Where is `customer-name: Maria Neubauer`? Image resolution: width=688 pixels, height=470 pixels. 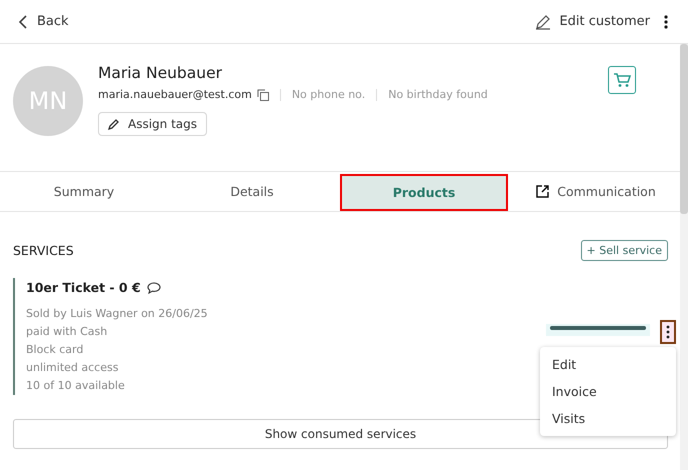
customer-name: Maria Neubauer is located at coordinates (160, 73).